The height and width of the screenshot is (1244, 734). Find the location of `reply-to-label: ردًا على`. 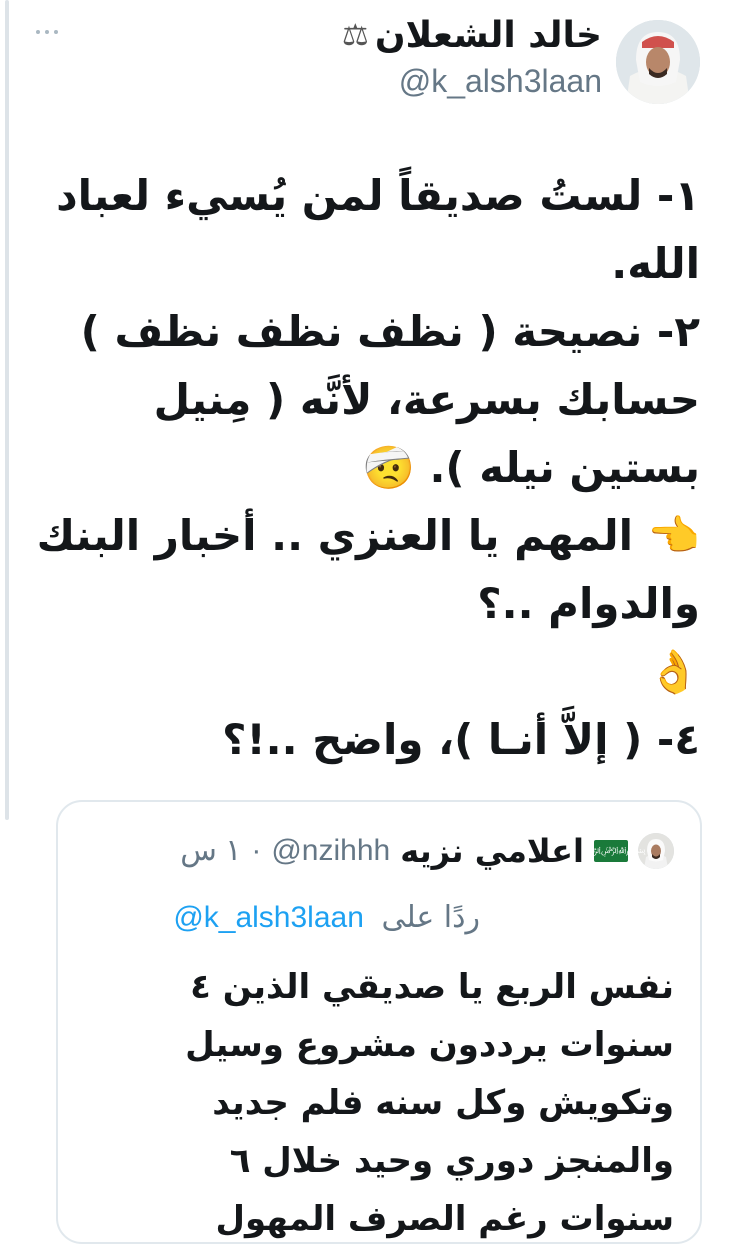

reply-to-label: ردًا على is located at coordinates (430, 917).